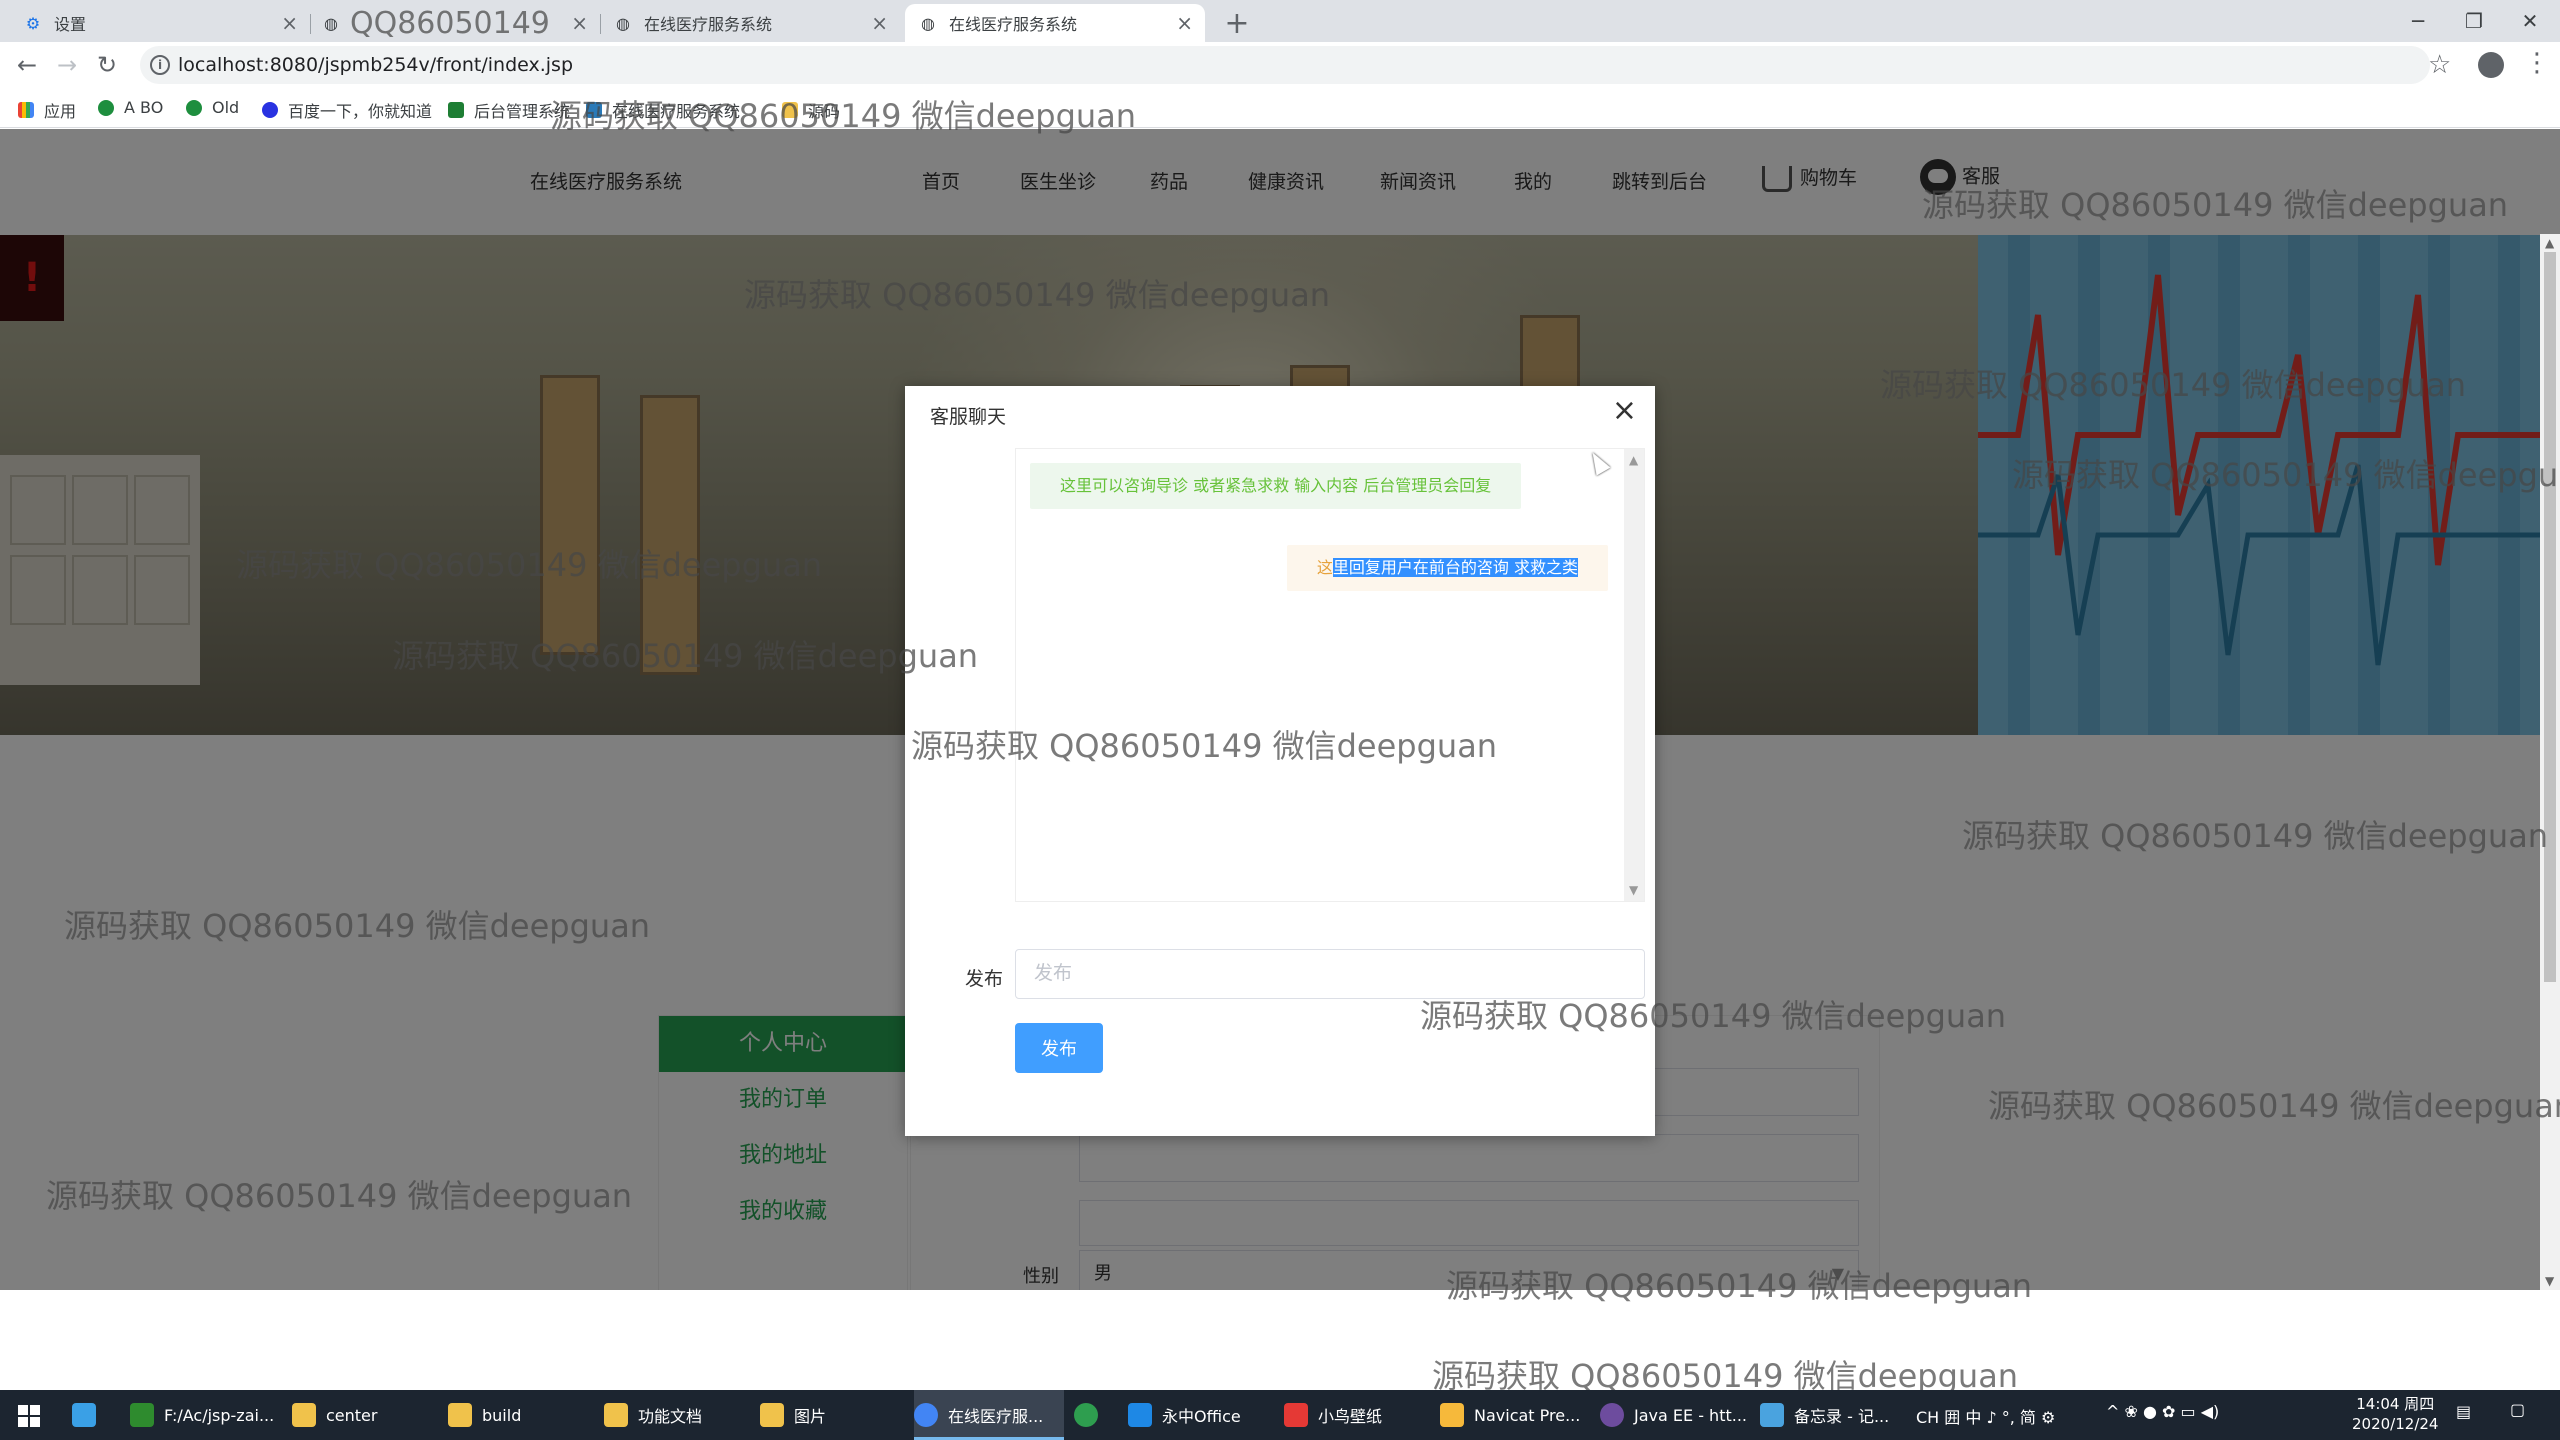  I want to click on bookmark-label: 后台管理系统, so click(522, 111).